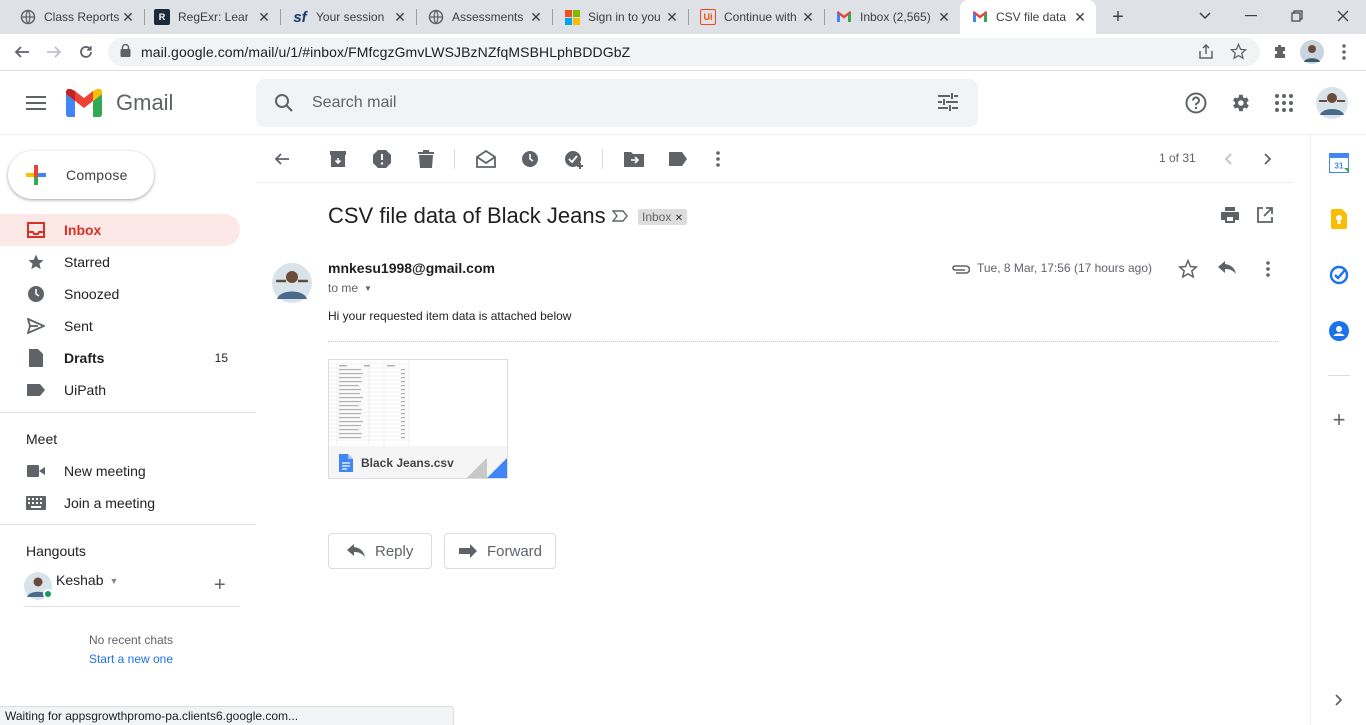  What do you see at coordinates (72, 17) in the screenshot?
I see `browser-tab: Class Reports ✕` at bounding box center [72, 17].